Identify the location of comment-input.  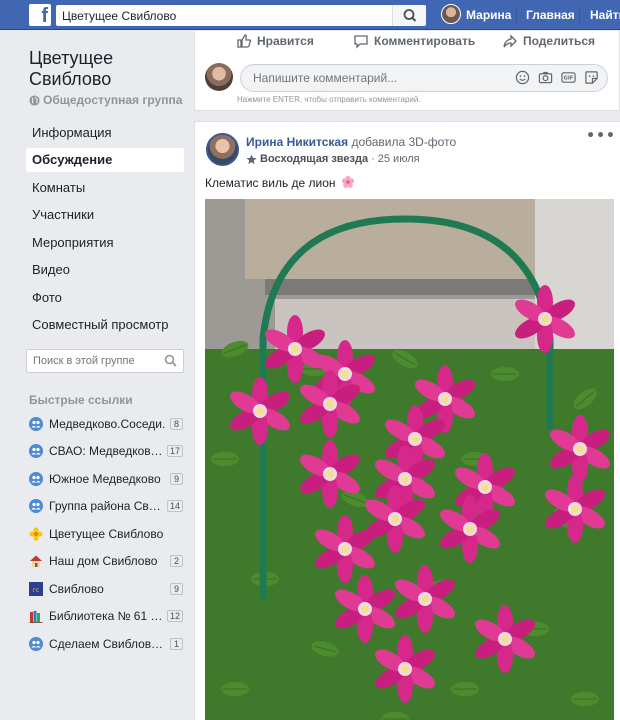
(371, 78).